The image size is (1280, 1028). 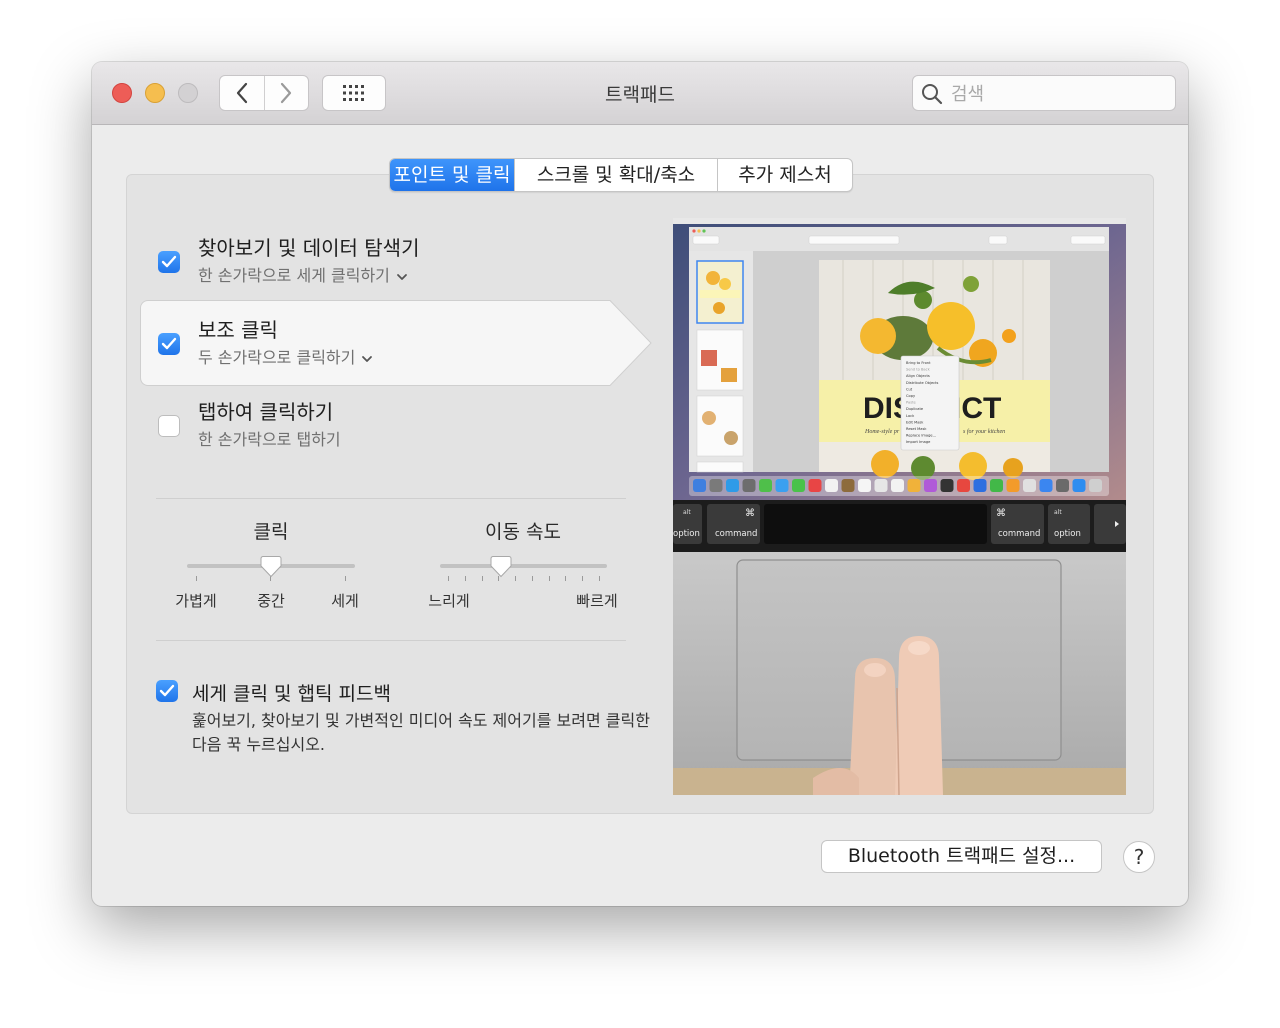 I want to click on poster-subtitle-left: Home-style pr, so click(x=882, y=432).